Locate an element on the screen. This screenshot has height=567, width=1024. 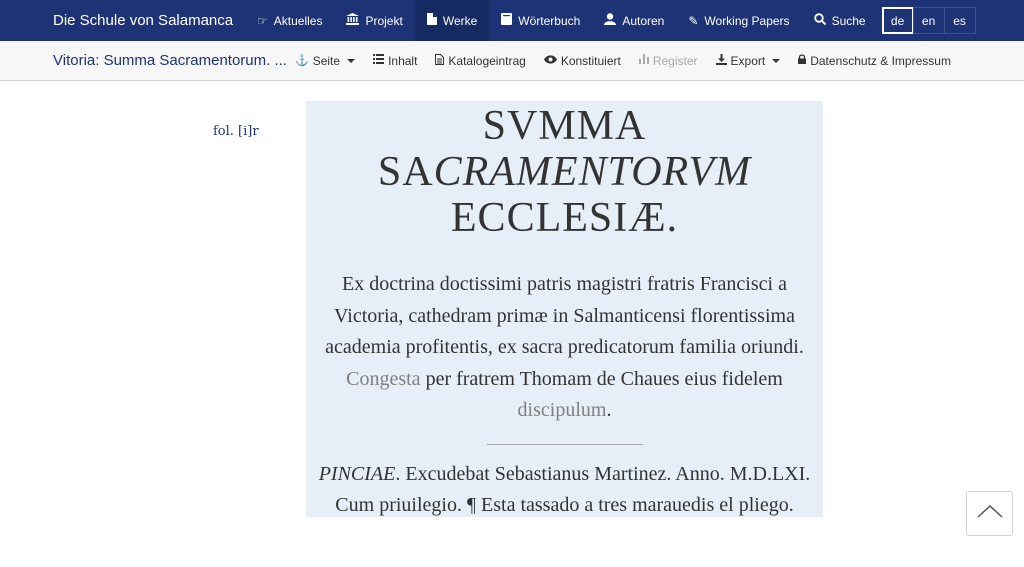
folio-marker: fol. [i]r is located at coordinates (236, 131).